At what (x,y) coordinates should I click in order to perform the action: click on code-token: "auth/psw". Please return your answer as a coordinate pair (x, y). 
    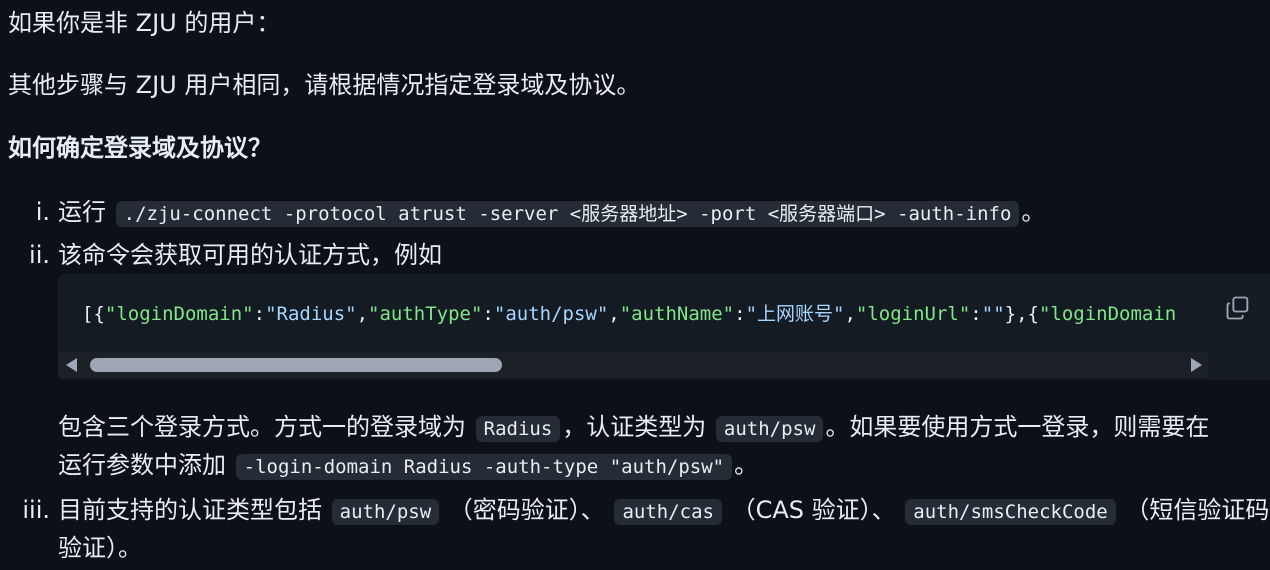
    Looking at the image, I should click on (551, 314).